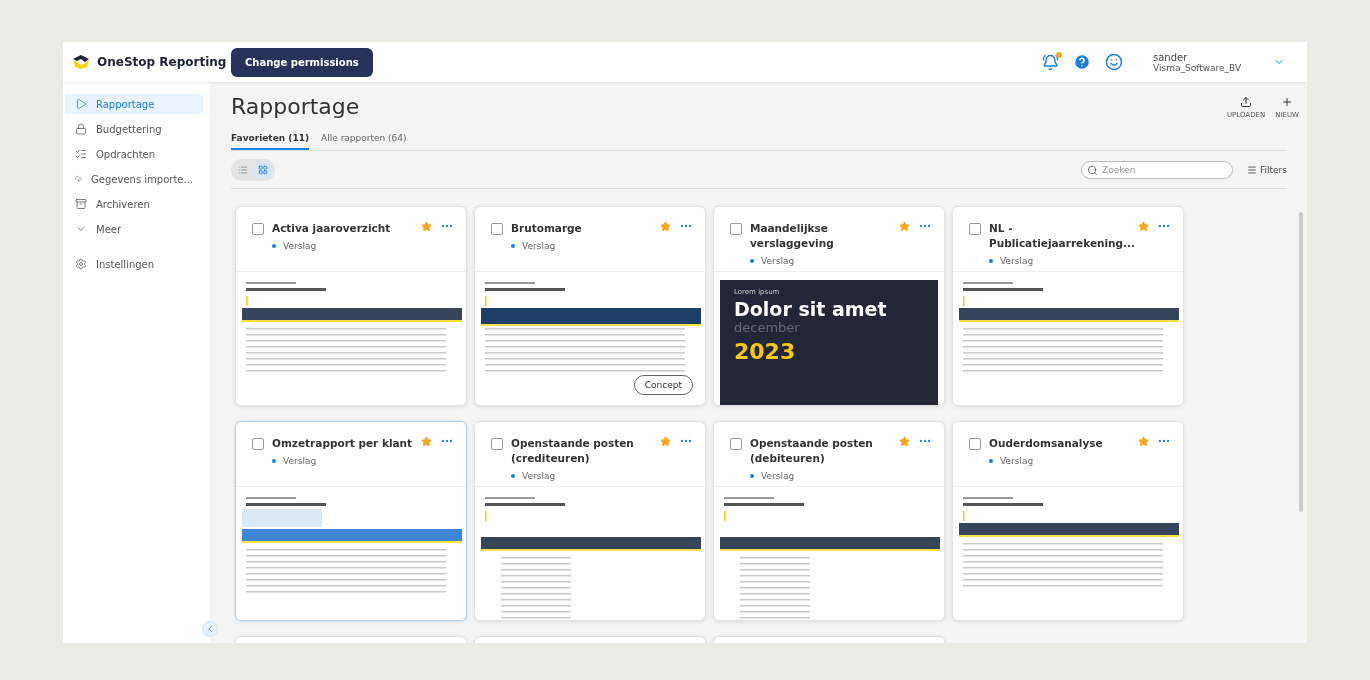 This screenshot has height=680, width=1370. What do you see at coordinates (590, 306) in the screenshot?
I see `report-card: Brutomarge Verslag Concept` at bounding box center [590, 306].